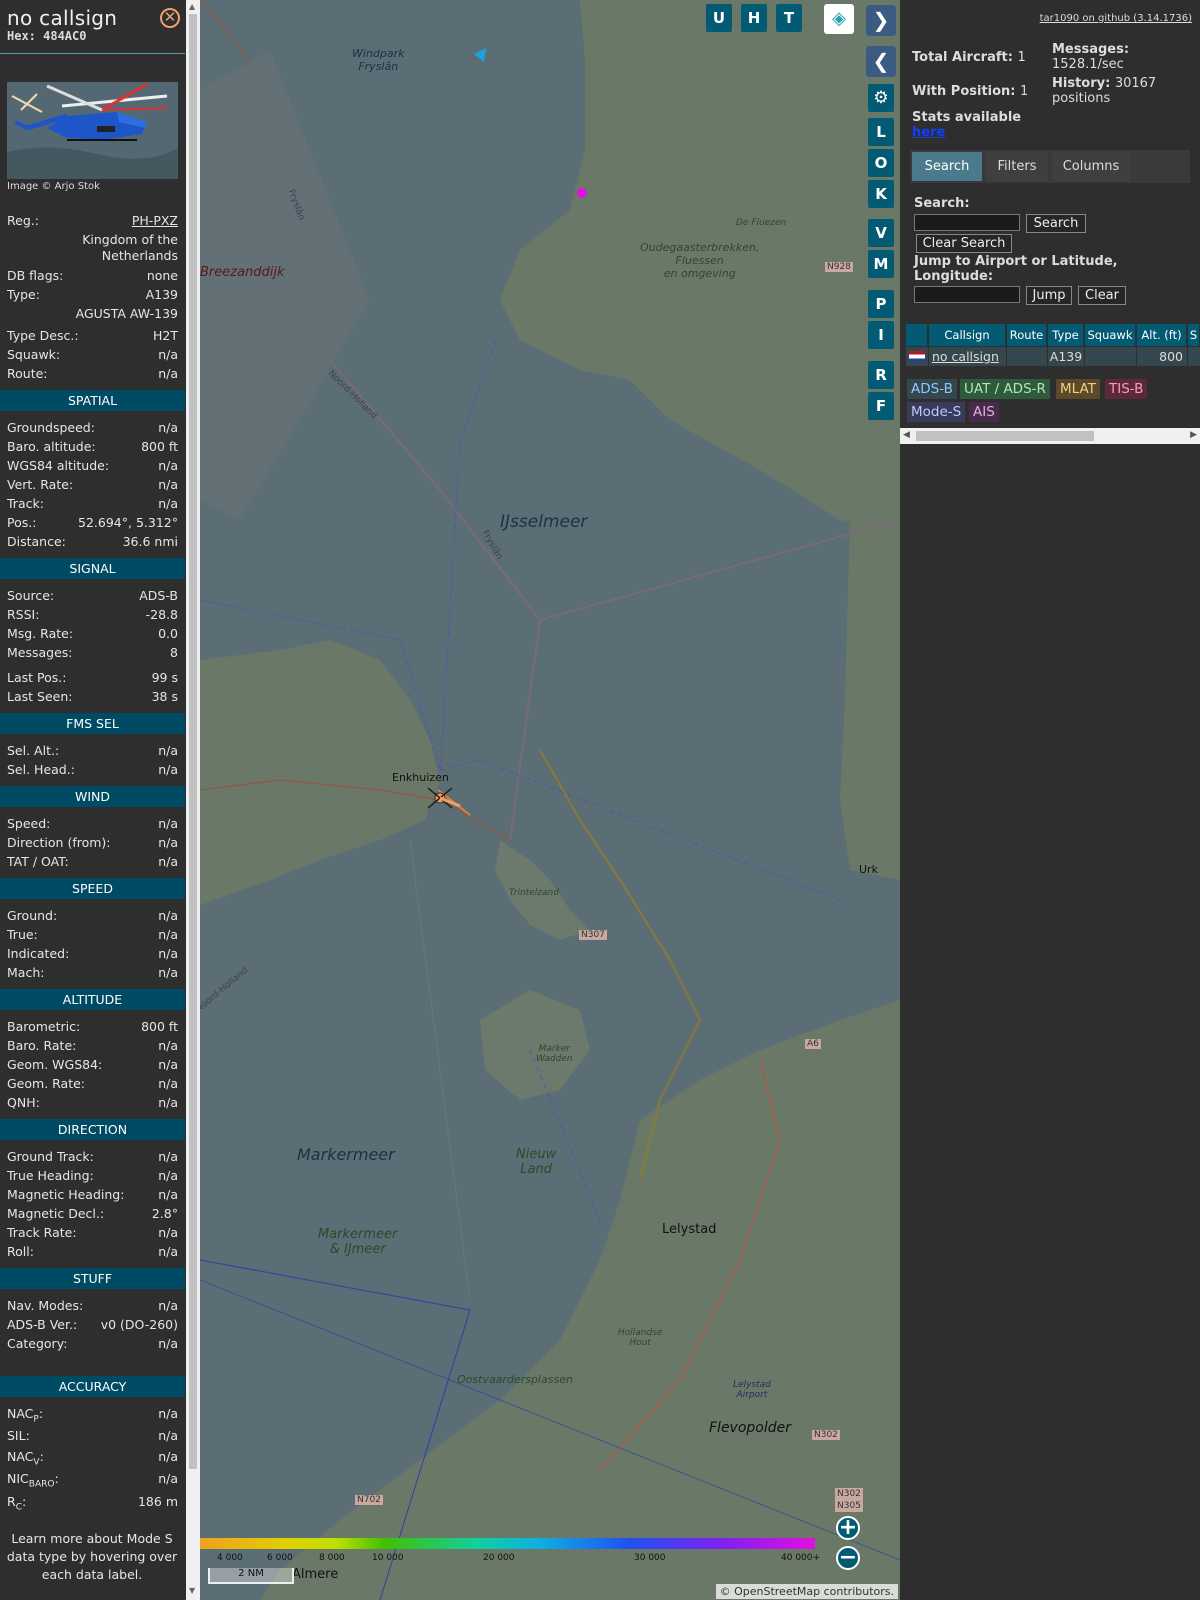 The width and height of the screenshot is (1200, 1600). What do you see at coordinates (1066, 335) in the screenshot?
I see `table-header-type: Type` at bounding box center [1066, 335].